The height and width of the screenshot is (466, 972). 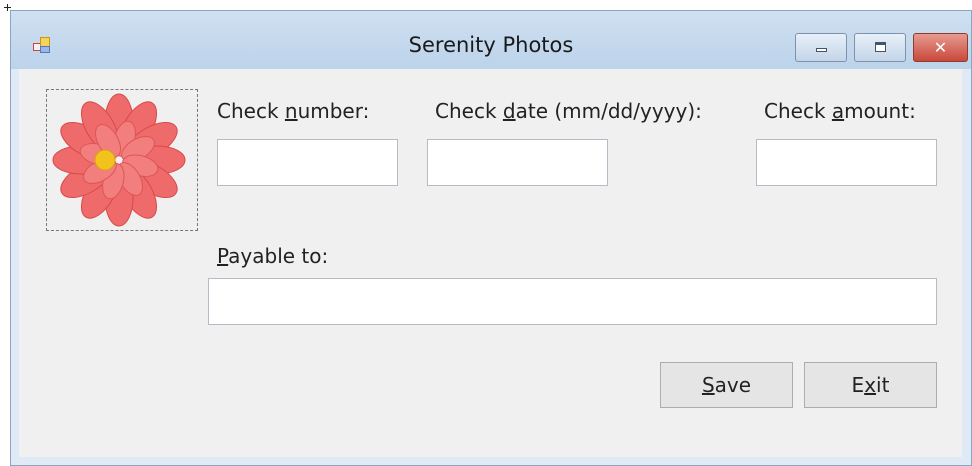 What do you see at coordinates (870, 385) in the screenshot?
I see `exit-button: Exit` at bounding box center [870, 385].